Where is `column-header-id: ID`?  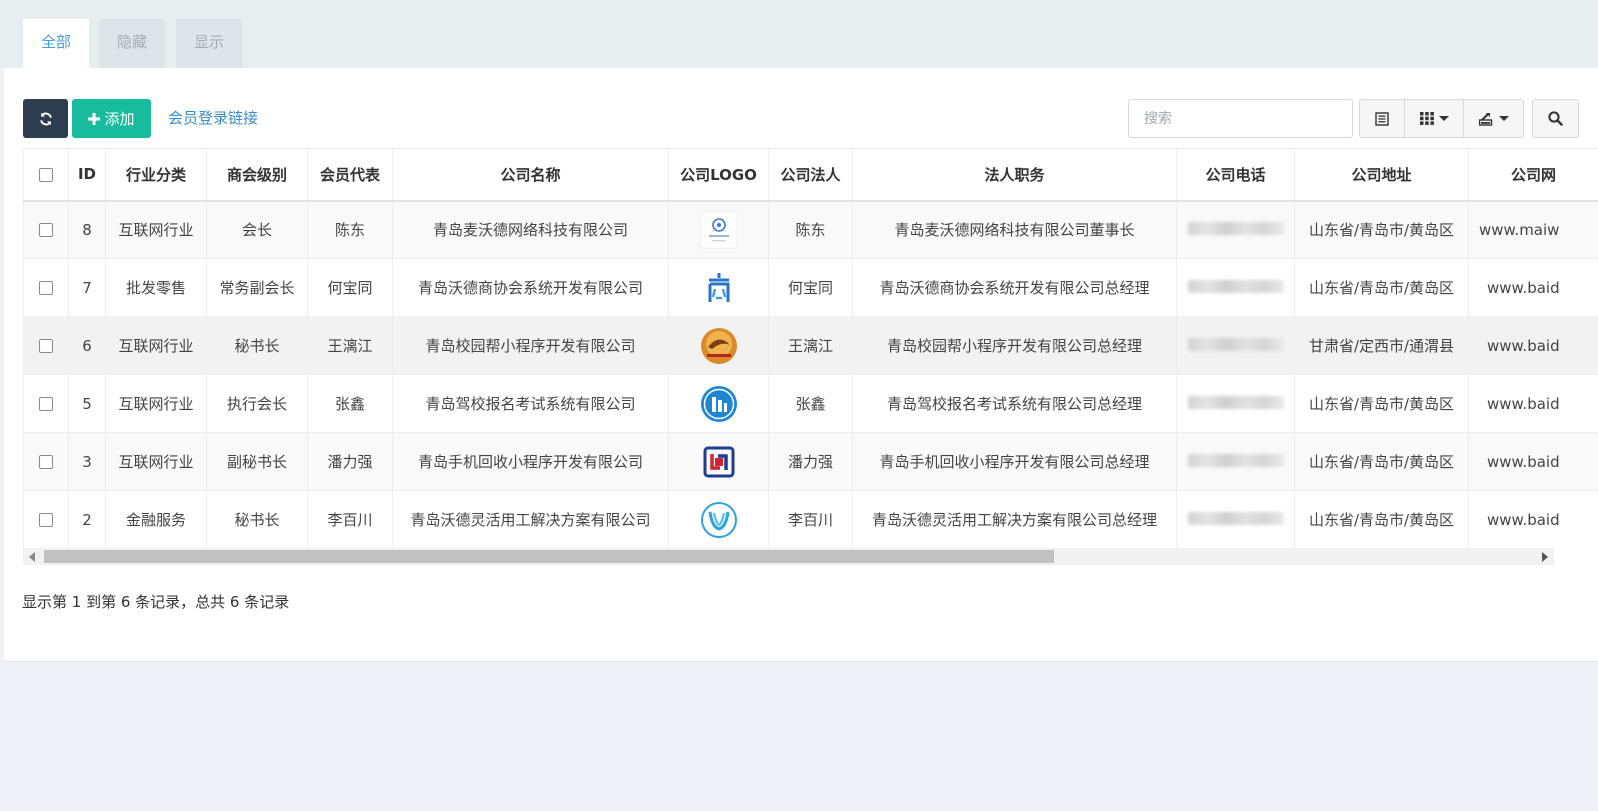
column-header-id: ID is located at coordinates (87, 175).